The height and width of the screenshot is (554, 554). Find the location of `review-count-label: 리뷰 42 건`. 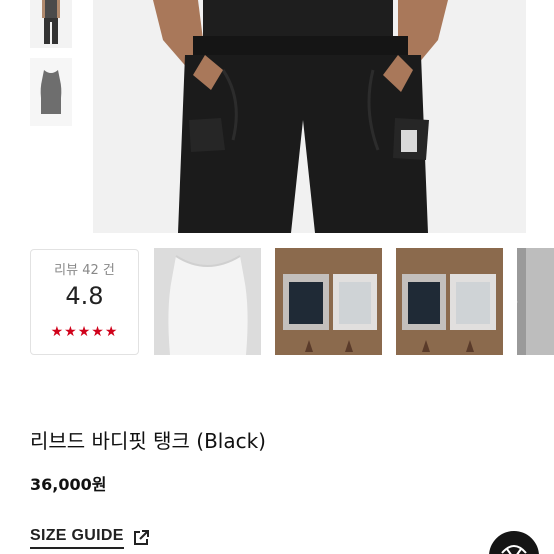

review-count-label: 리뷰 42 건 is located at coordinates (84, 270).